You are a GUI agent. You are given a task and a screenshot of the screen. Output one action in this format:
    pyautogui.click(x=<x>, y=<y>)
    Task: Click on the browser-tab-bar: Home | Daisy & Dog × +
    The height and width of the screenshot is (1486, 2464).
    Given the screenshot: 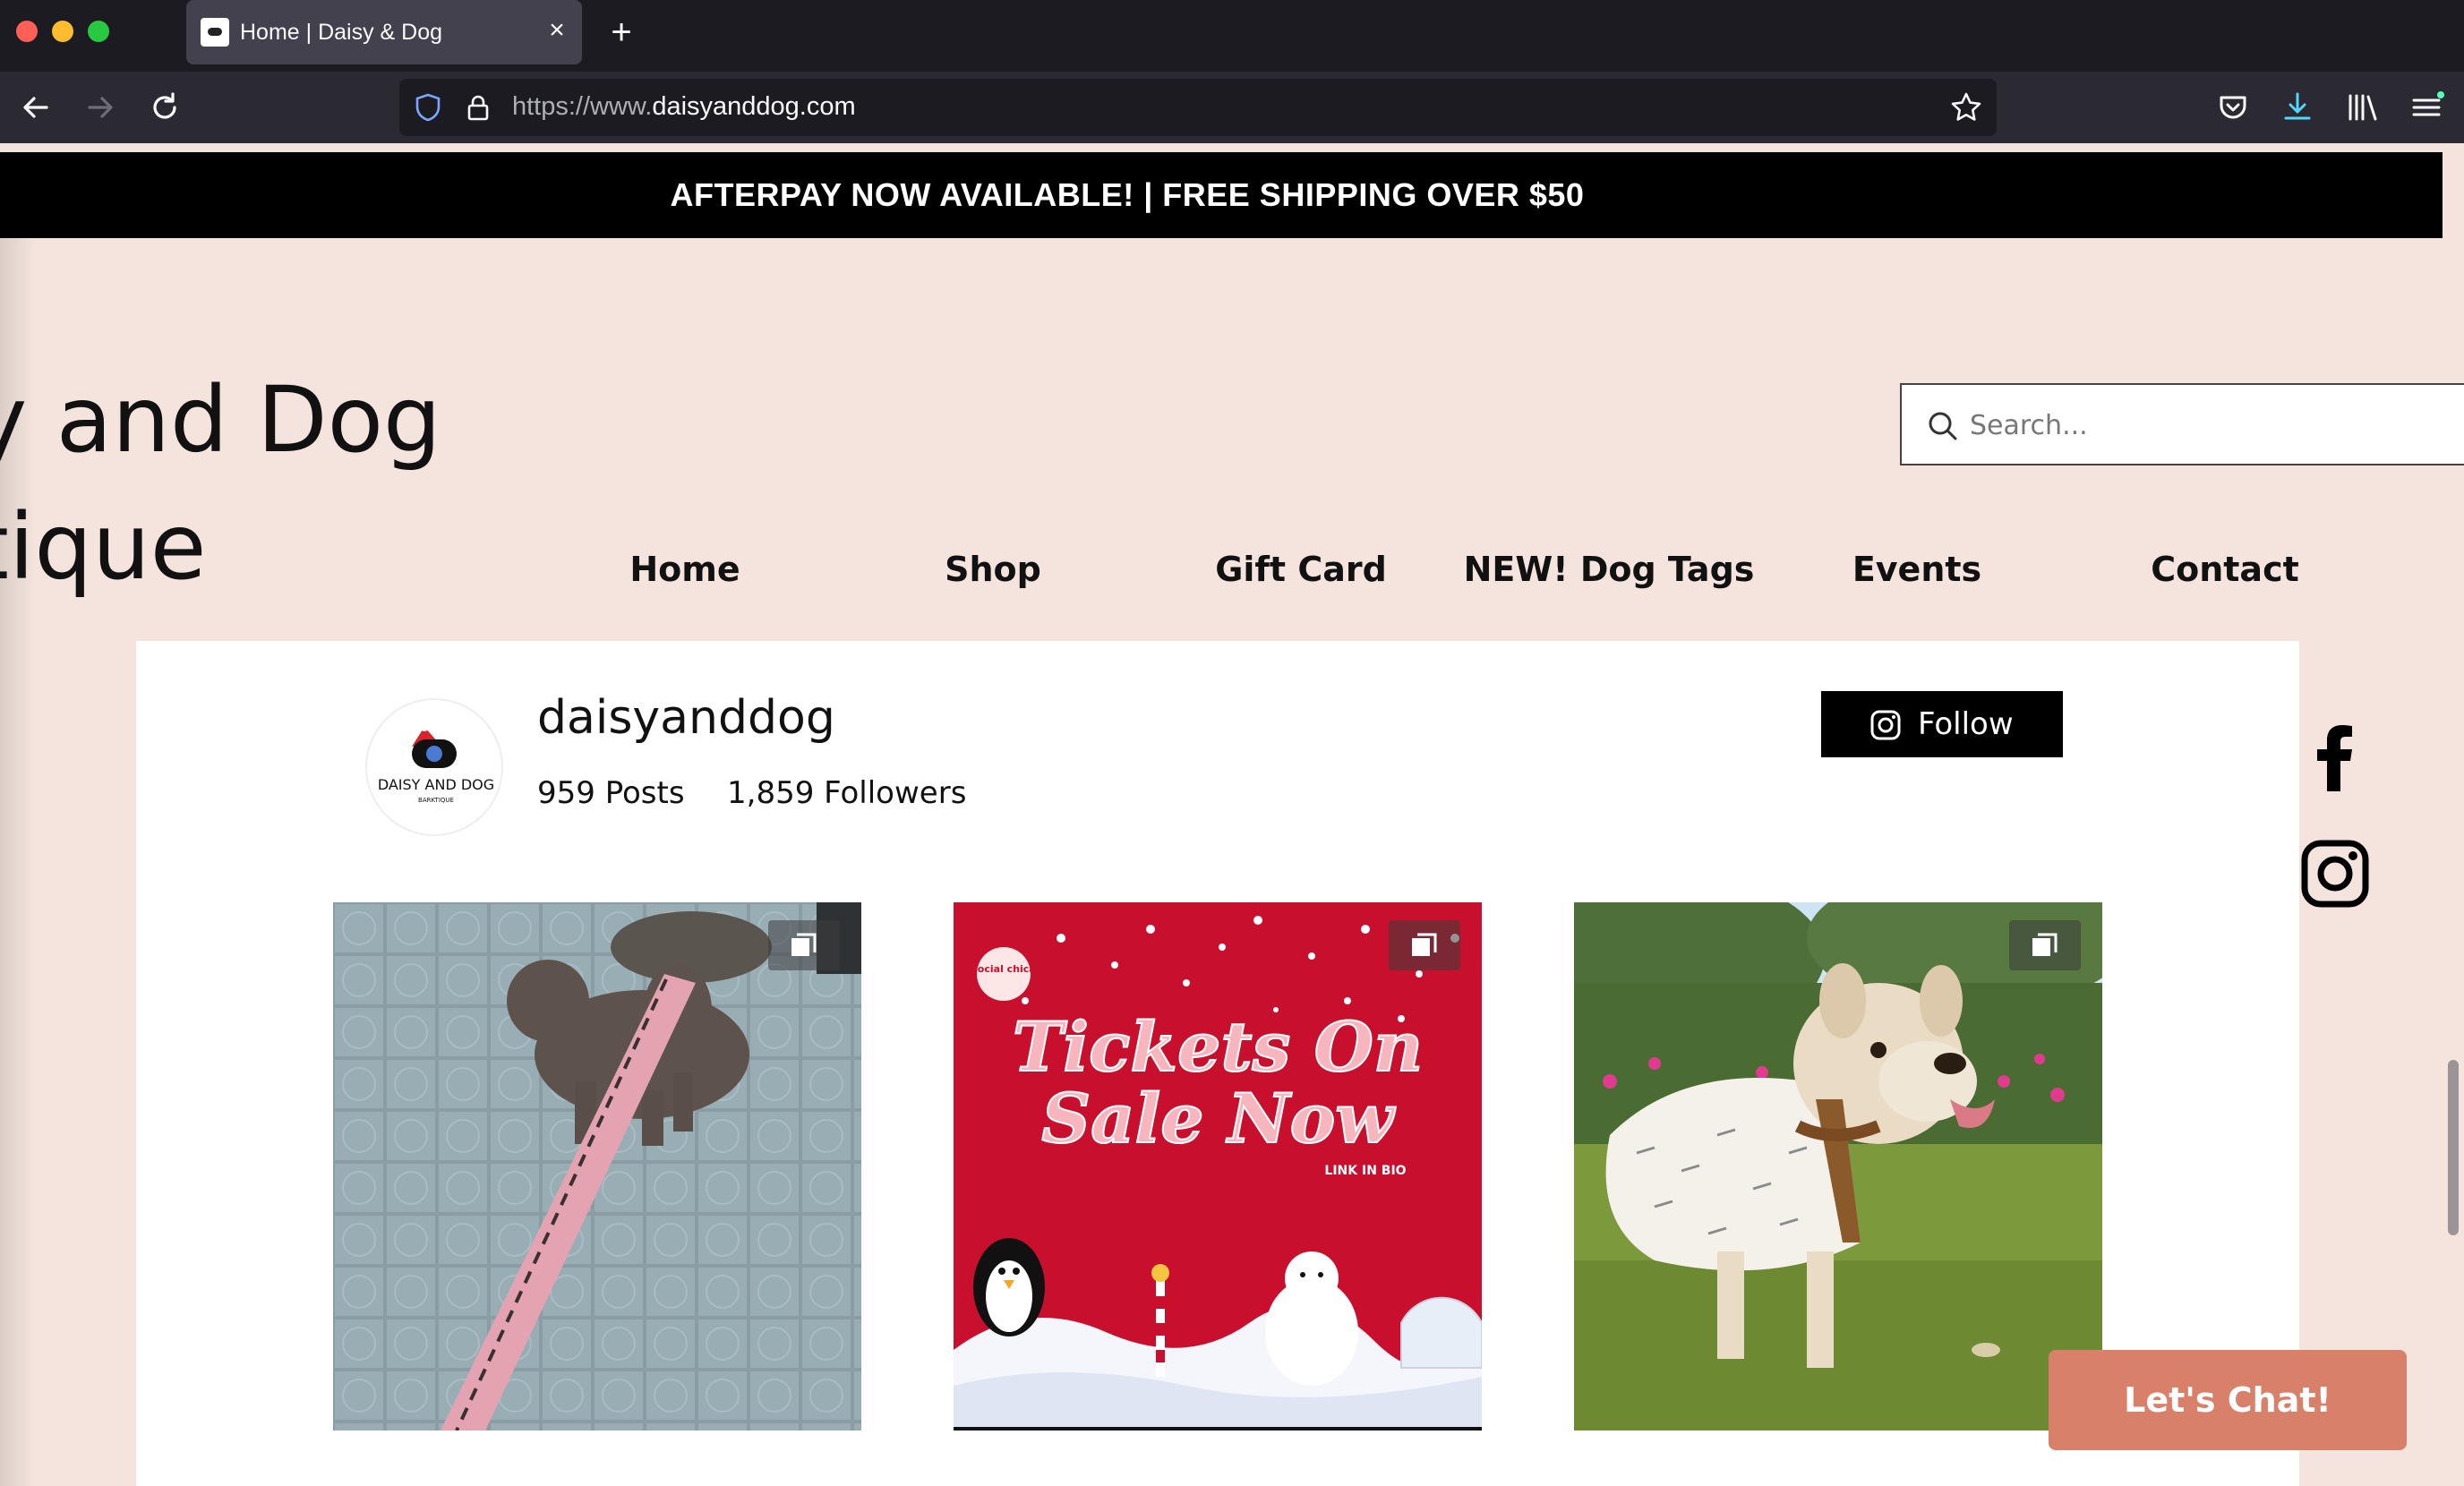 What is the action you would take?
    pyautogui.click(x=1232, y=36)
    